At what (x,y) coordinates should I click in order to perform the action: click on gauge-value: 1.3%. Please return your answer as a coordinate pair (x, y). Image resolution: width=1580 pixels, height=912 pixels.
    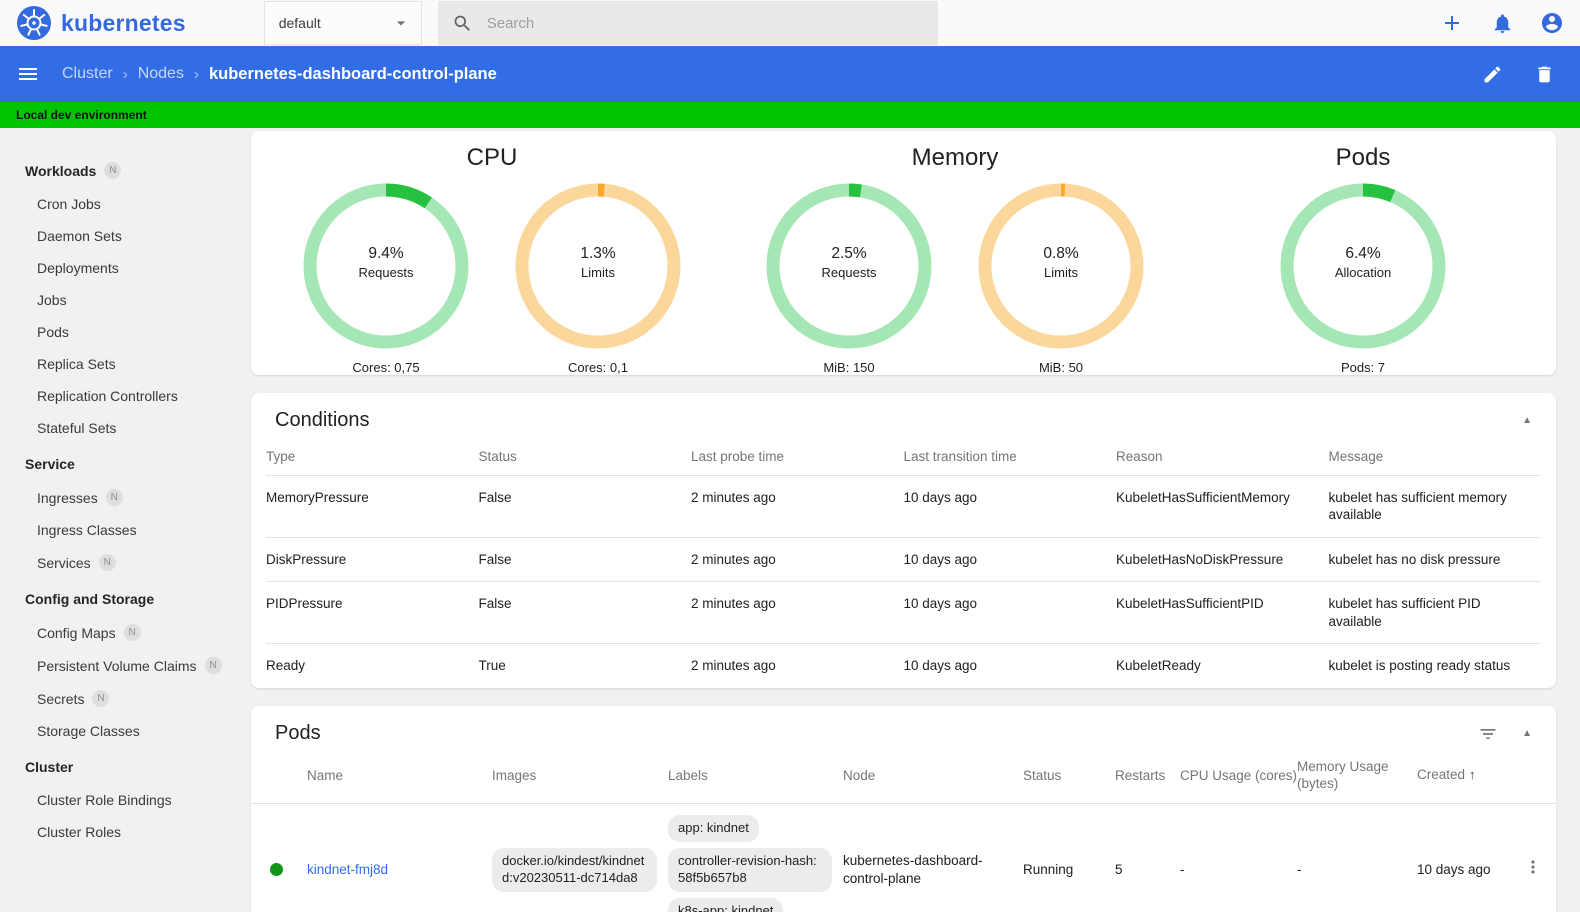
    Looking at the image, I should click on (598, 253).